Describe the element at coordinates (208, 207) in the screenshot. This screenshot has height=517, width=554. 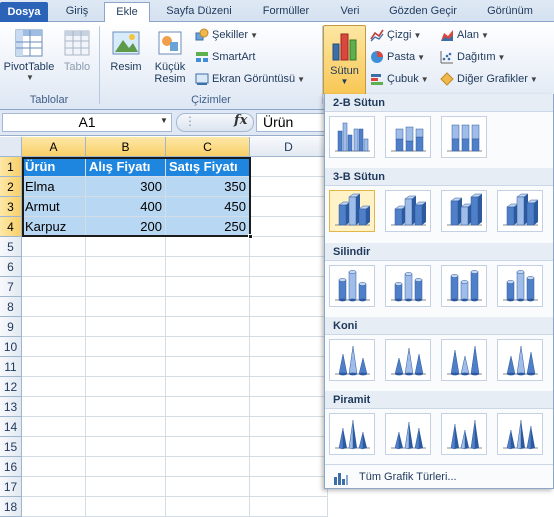
I see `table-cell: 450` at that location.